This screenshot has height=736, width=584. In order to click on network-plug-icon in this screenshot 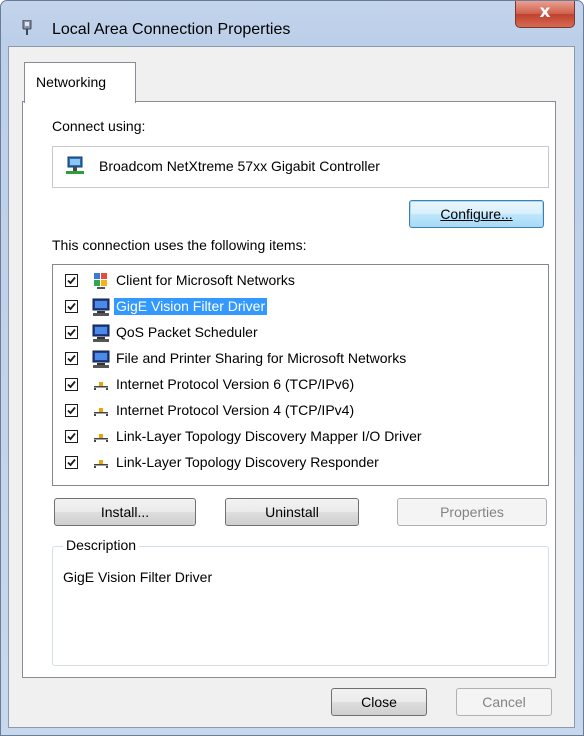, I will do `click(27, 27)`.